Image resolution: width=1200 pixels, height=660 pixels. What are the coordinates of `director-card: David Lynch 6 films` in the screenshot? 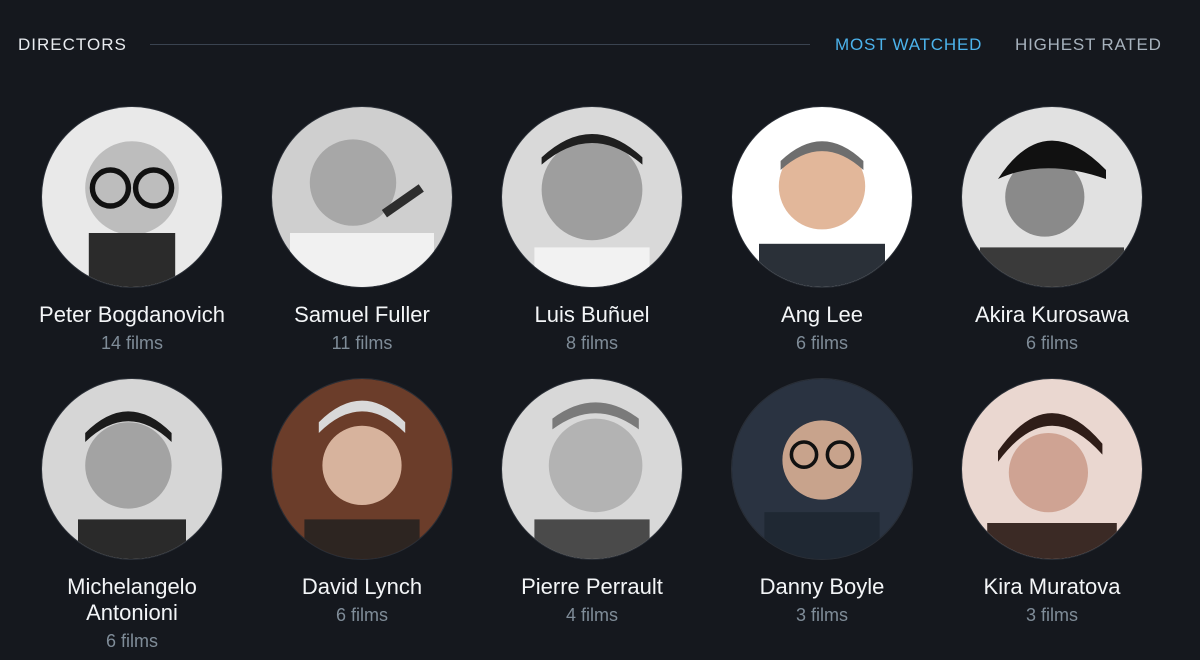 It's located at (362, 502).